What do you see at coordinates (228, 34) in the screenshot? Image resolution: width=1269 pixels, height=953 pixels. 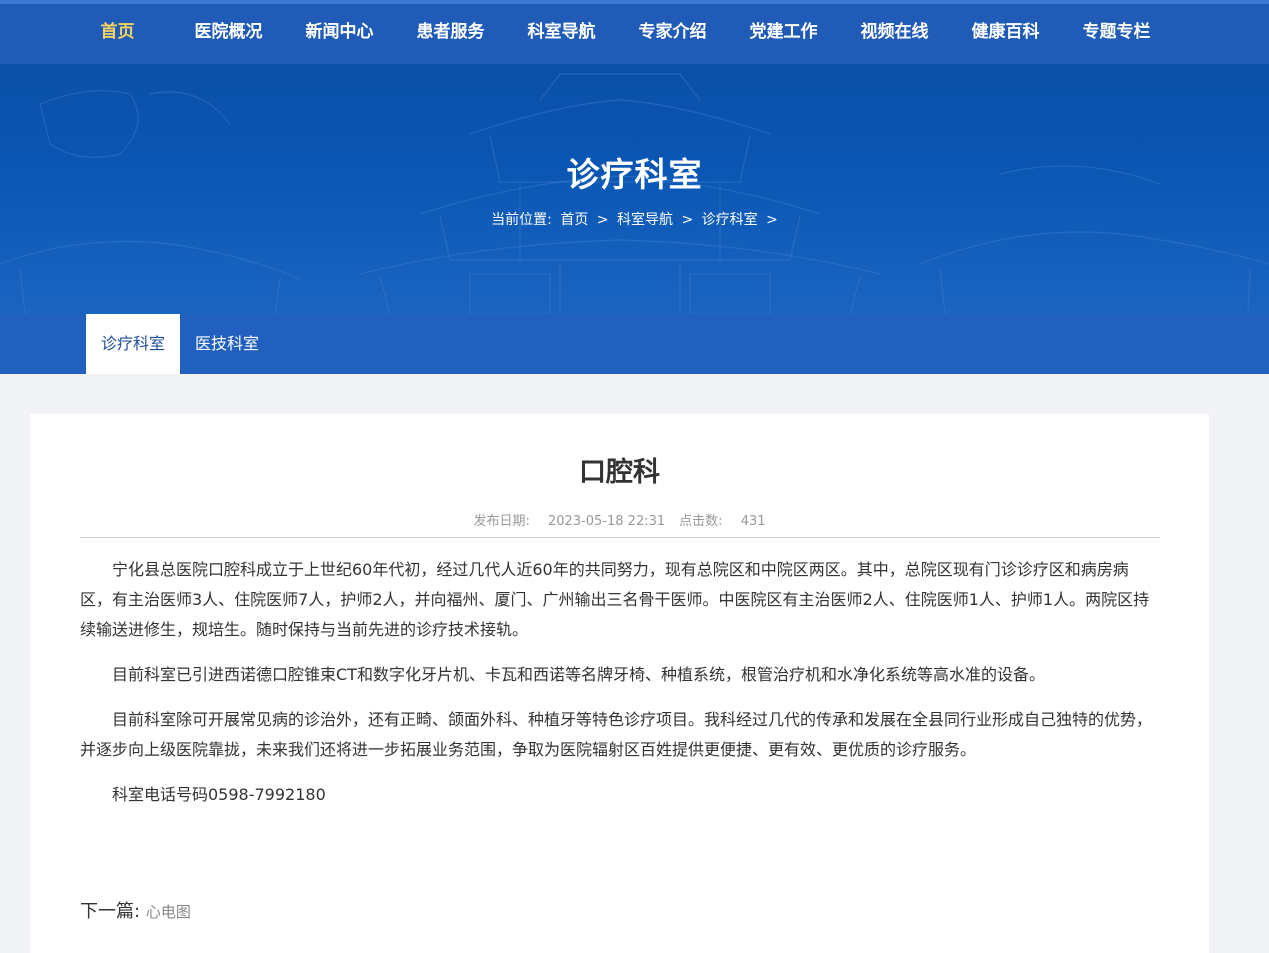 I see `nav-item-hospital-overview: 医院概况` at bounding box center [228, 34].